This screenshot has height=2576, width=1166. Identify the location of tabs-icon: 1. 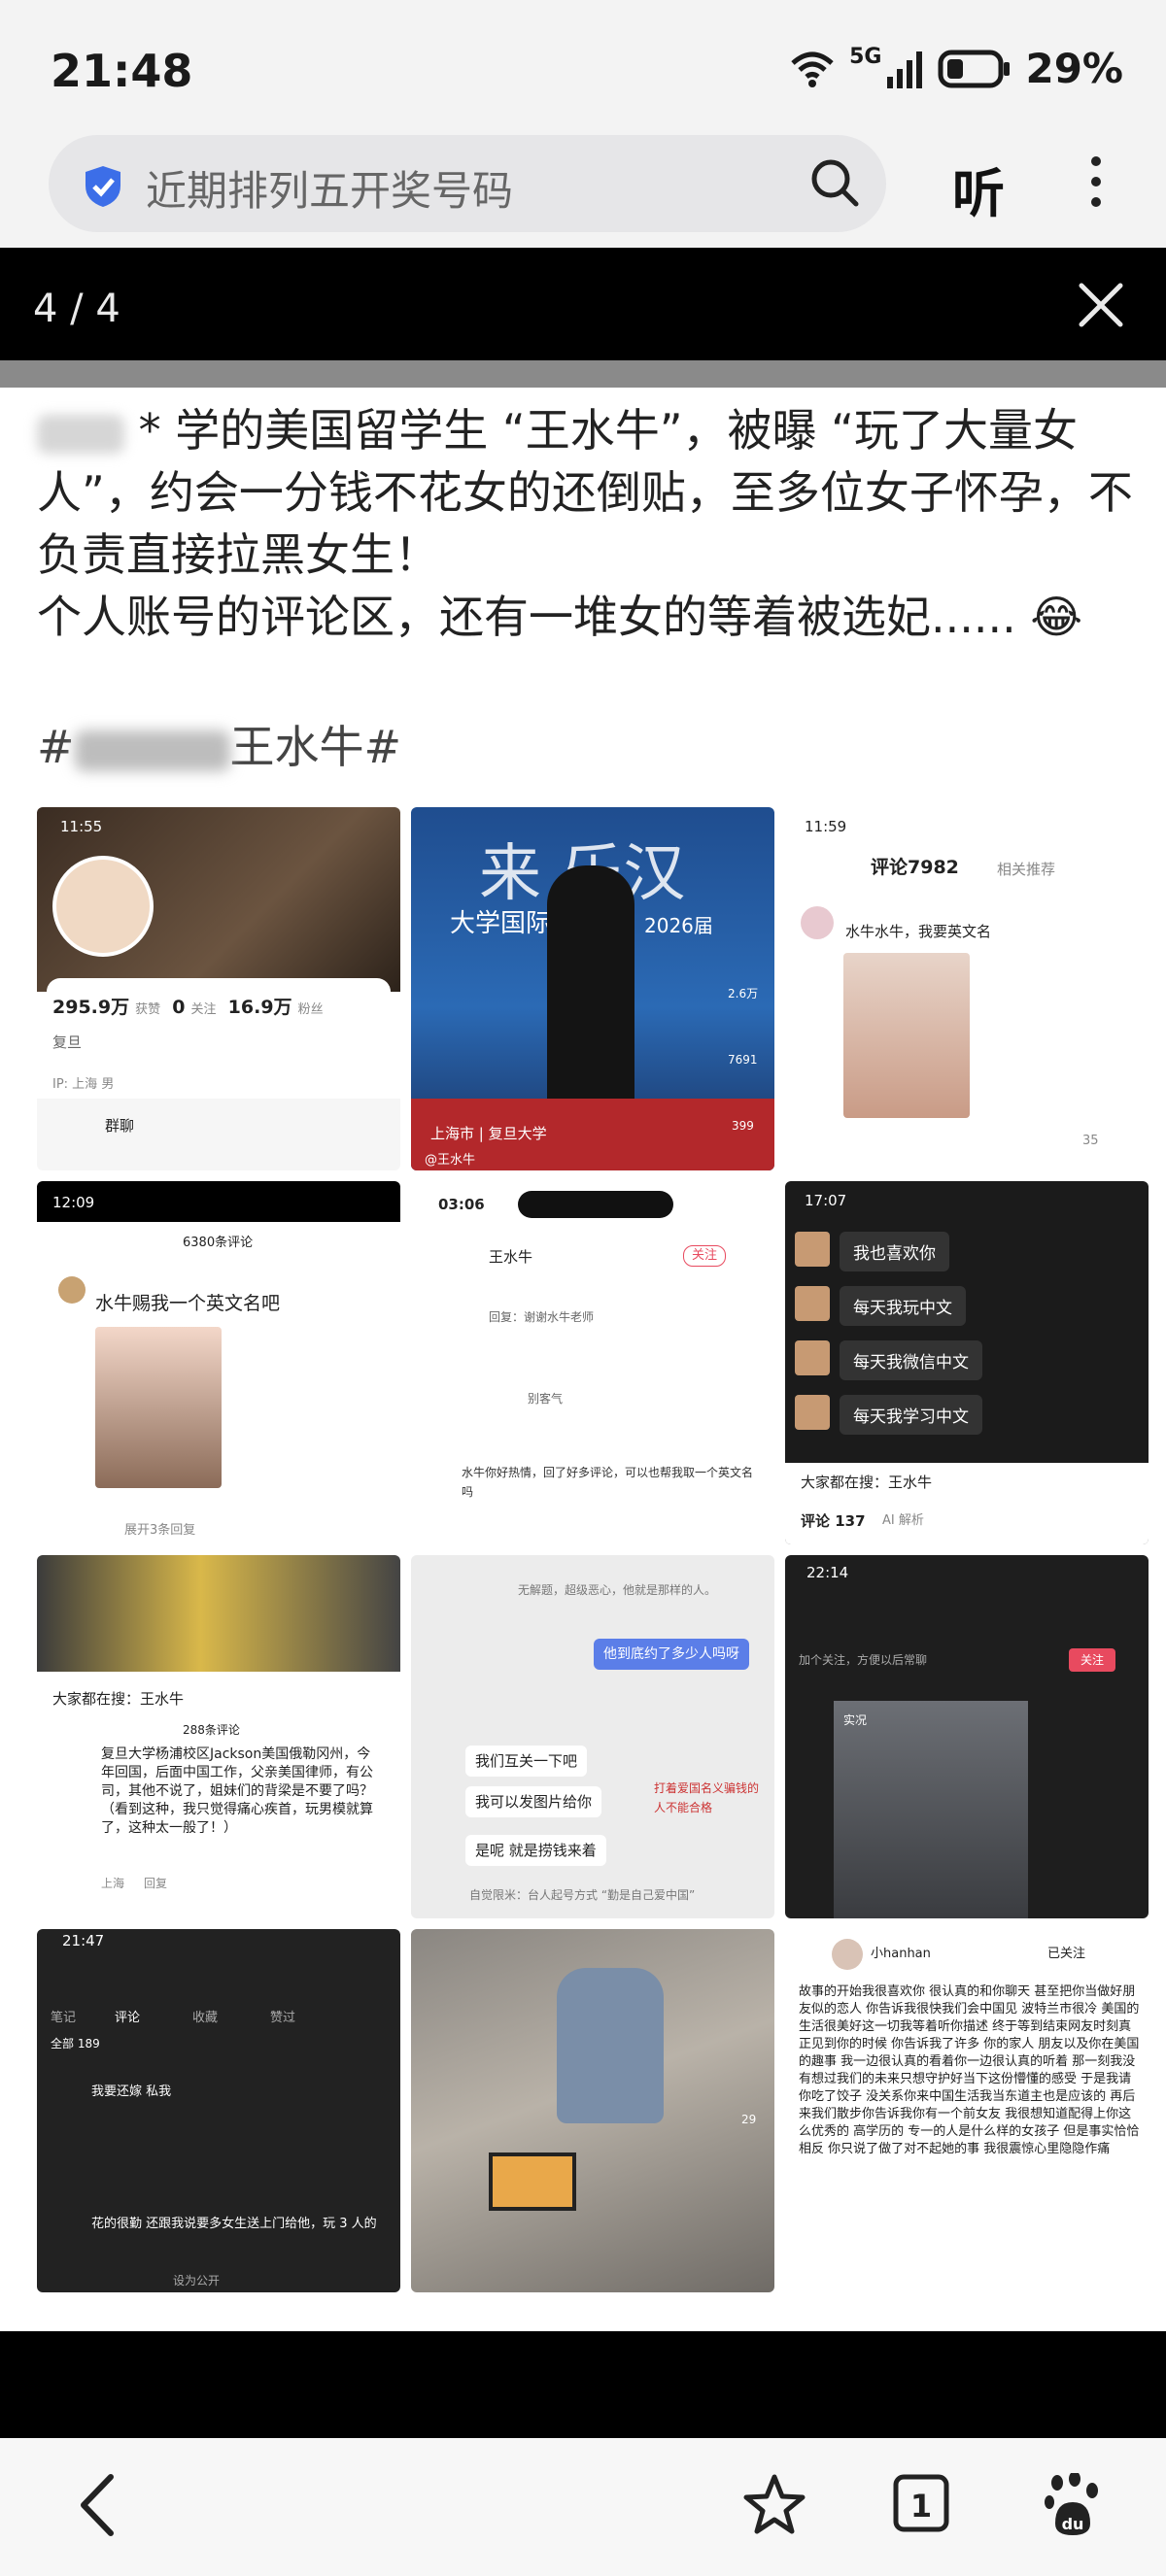
(921, 2503).